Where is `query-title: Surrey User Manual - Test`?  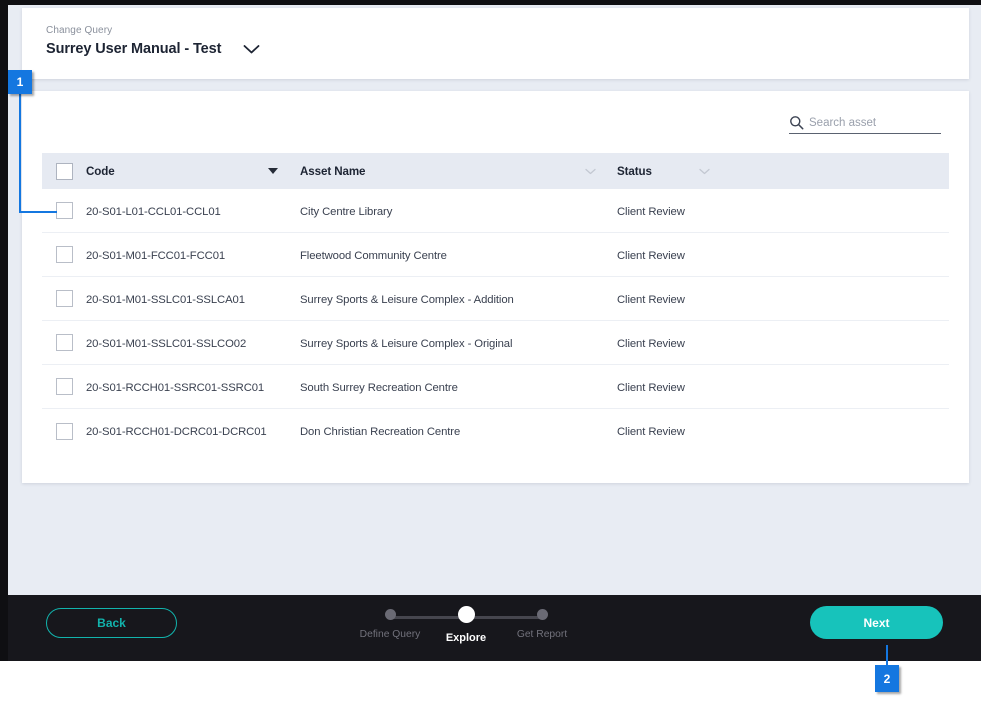 query-title: Surrey User Manual - Test is located at coordinates (134, 49).